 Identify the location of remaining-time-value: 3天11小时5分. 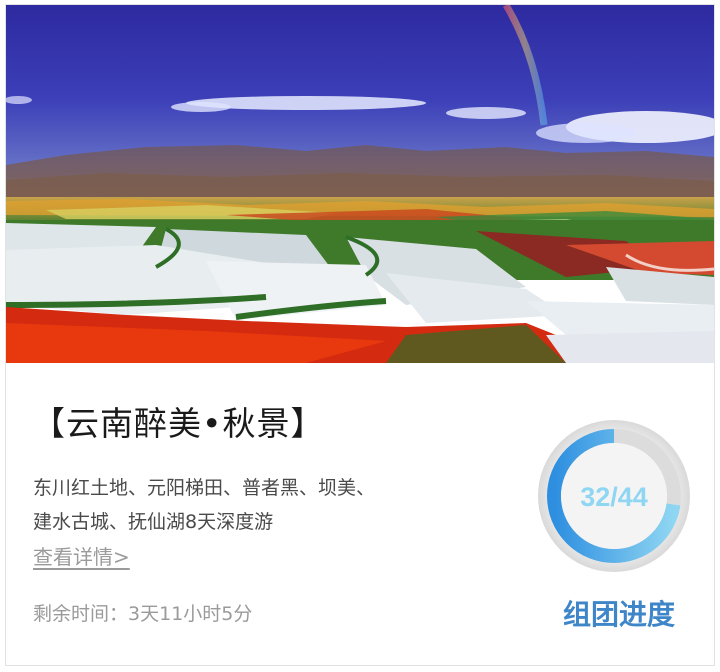
(190, 614).